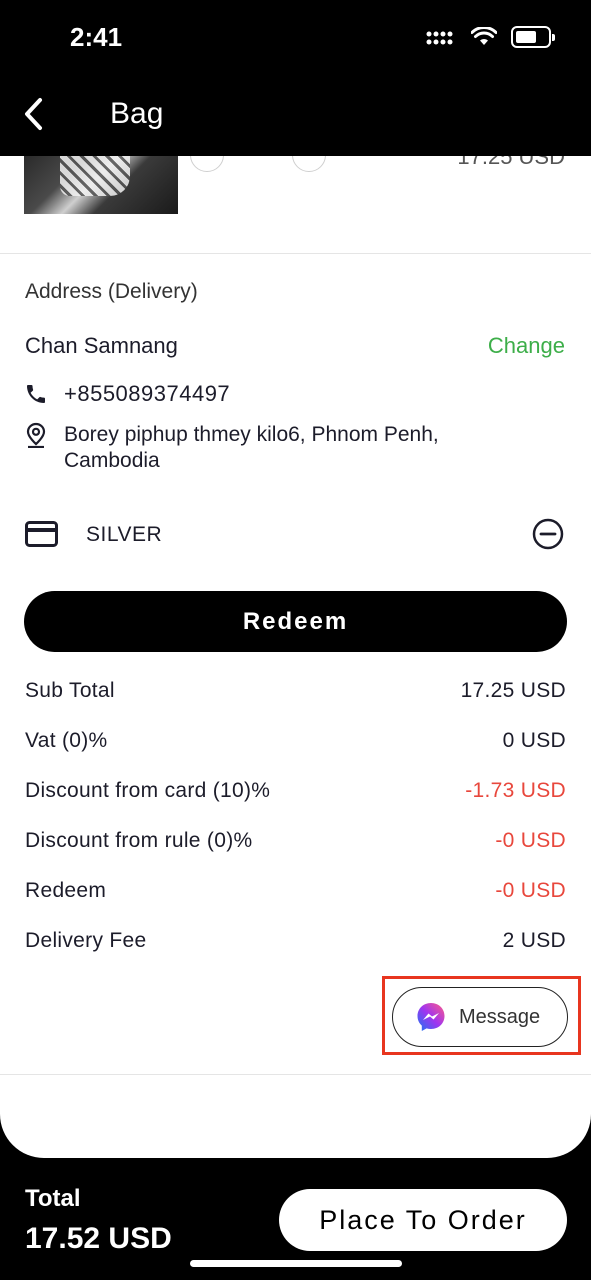 The height and width of the screenshot is (1280, 591). What do you see at coordinates (533, 37) in the screenshot?
I see `battery-icon` at bounding box center [533, 37].